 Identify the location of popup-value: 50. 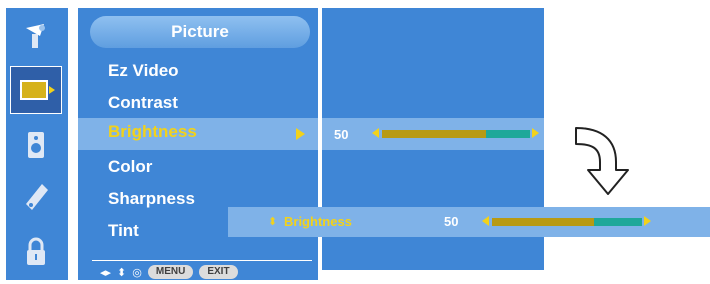
(451, 221).